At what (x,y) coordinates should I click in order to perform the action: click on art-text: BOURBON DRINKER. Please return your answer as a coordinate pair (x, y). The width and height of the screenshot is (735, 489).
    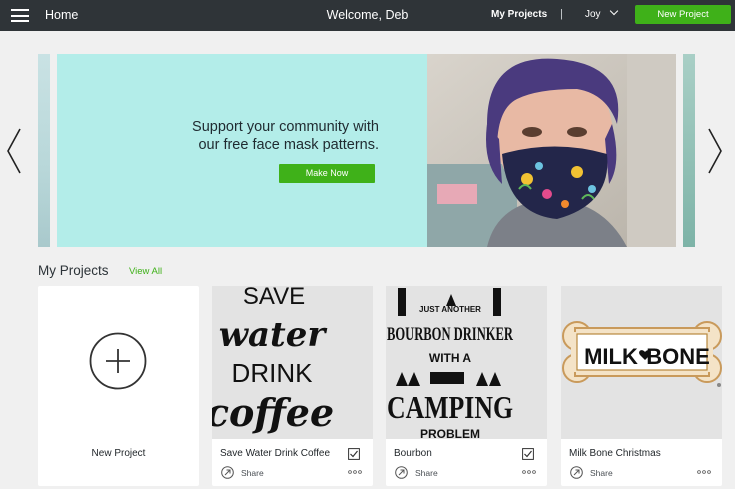
    Looking at the image, I should click on (450, 334).